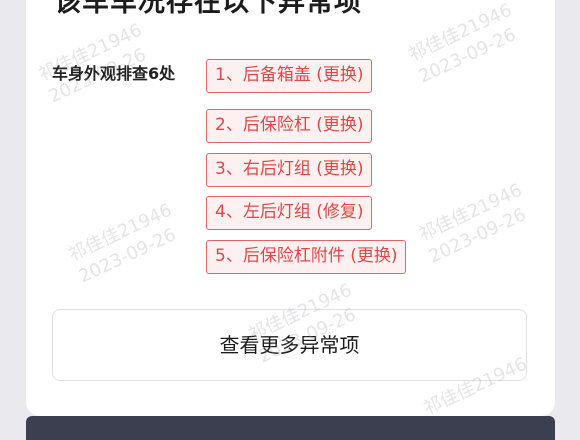 The image size is (580, 440). Describe the element at coordinates (289, 213) in the screenshot. I see `issue-item-4: 4、左后灯组 (修复)` at that location.